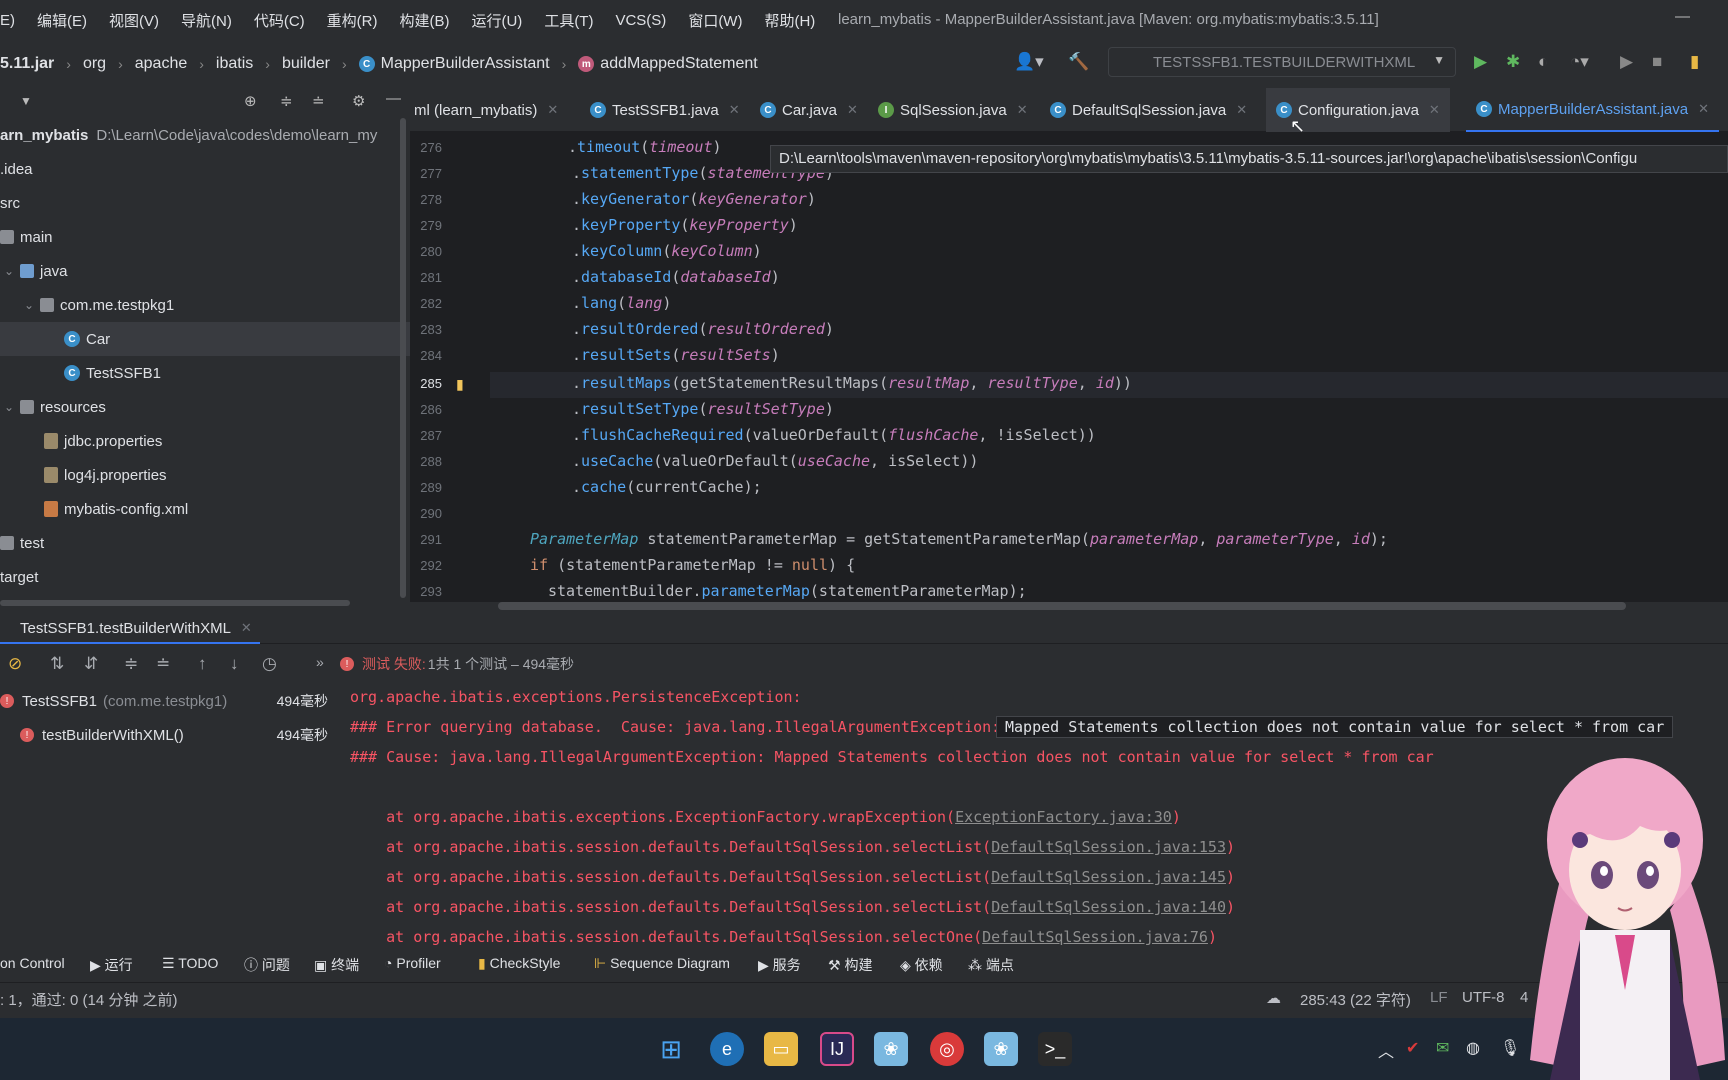 This screenshot has width=1728, height=1080. What do you see at coordinates (496, 20) in the screenshot?
I see `menu-item-run: 运行(U)` at bounding box center [496, 20].